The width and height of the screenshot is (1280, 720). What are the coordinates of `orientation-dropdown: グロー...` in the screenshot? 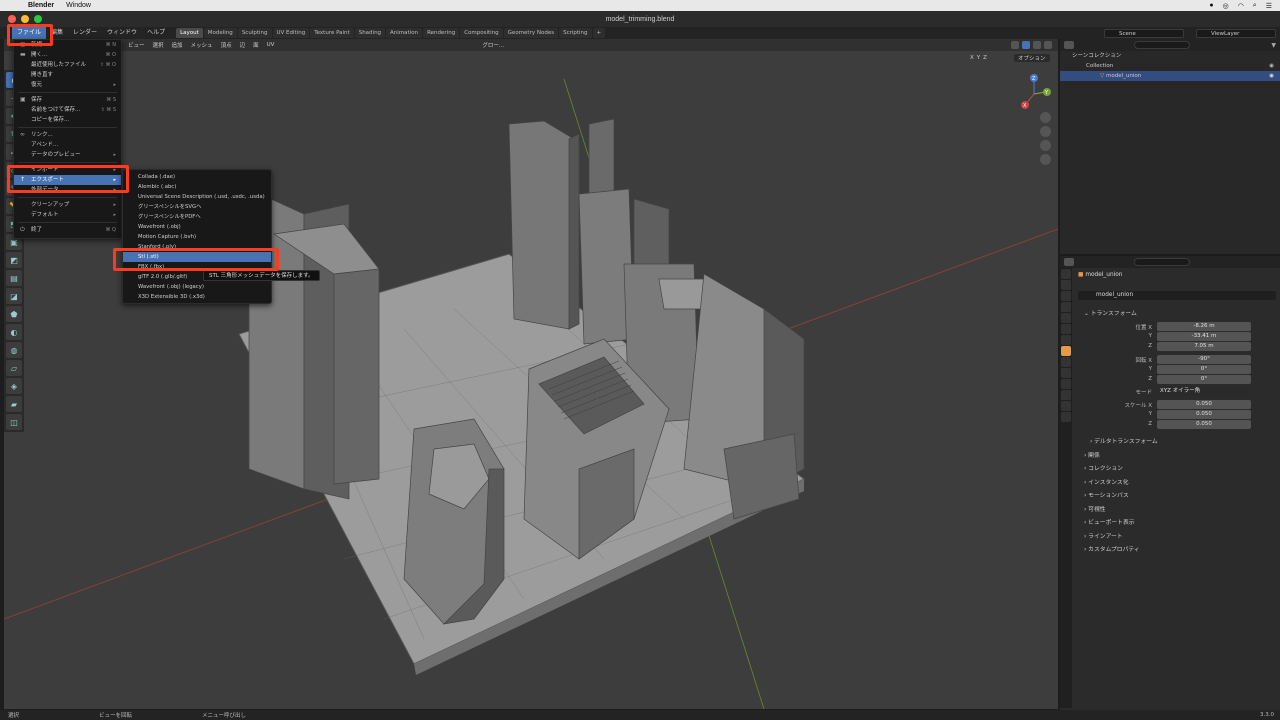 It's located at (493, 45).